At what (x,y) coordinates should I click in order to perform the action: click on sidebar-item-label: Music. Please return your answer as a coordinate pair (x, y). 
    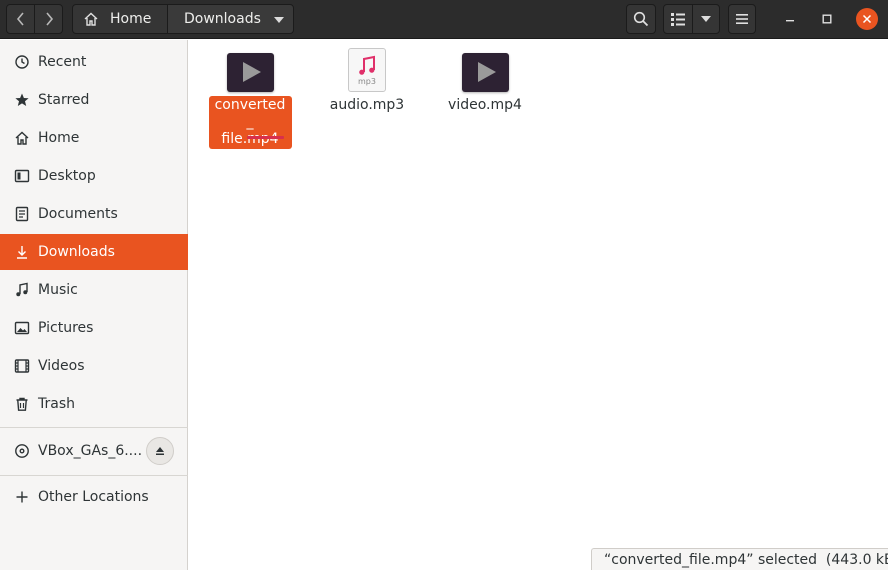
    Looking at the image, I should click on (58, 290).